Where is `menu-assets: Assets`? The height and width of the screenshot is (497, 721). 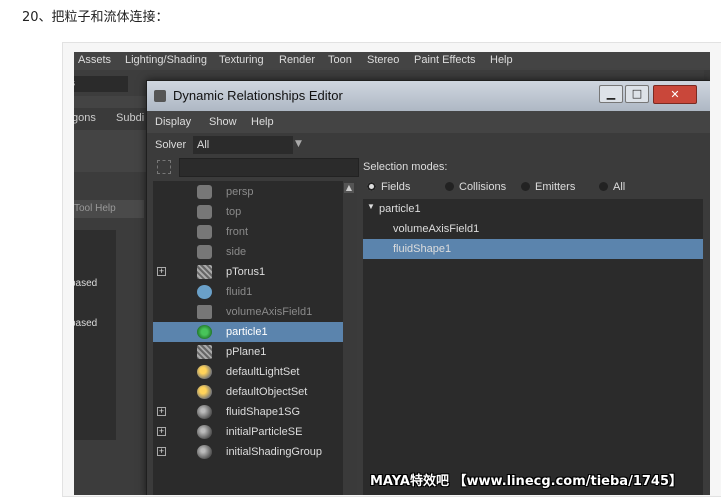
menu-assets: Assets is located at coordinates (94, 60).